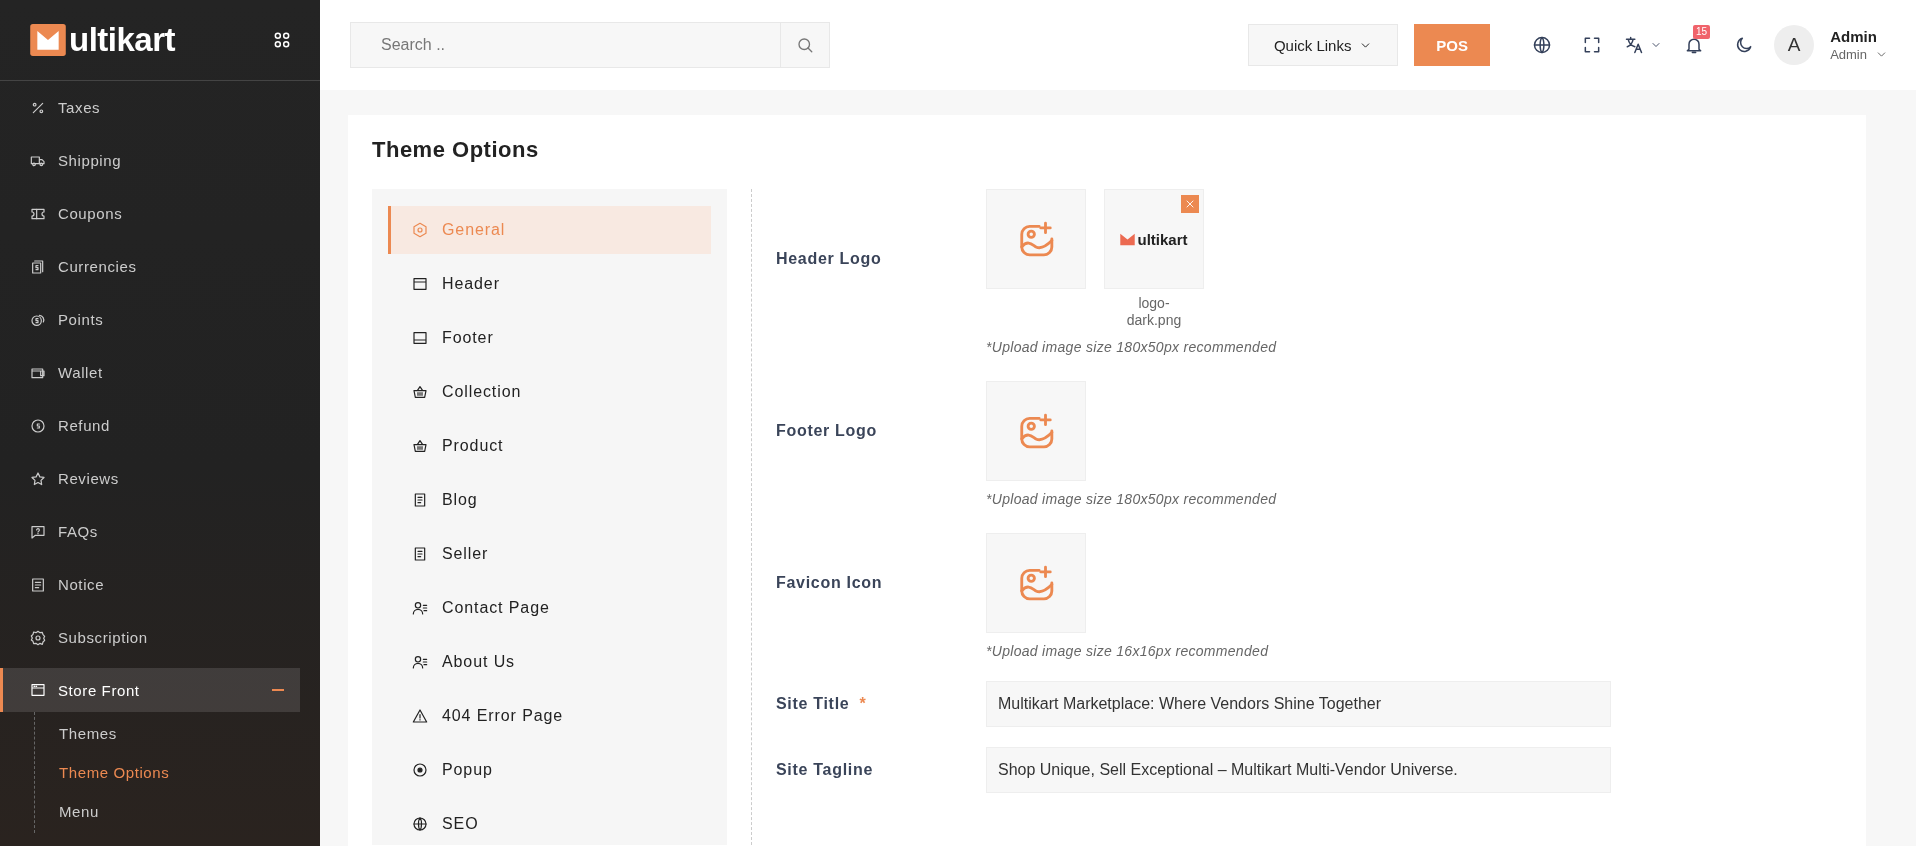 This screenshot has height=846, width=1916. Describe the element at coordinates (549, 662) in the screenshot. I see `settings-tab: About Us` at that location.